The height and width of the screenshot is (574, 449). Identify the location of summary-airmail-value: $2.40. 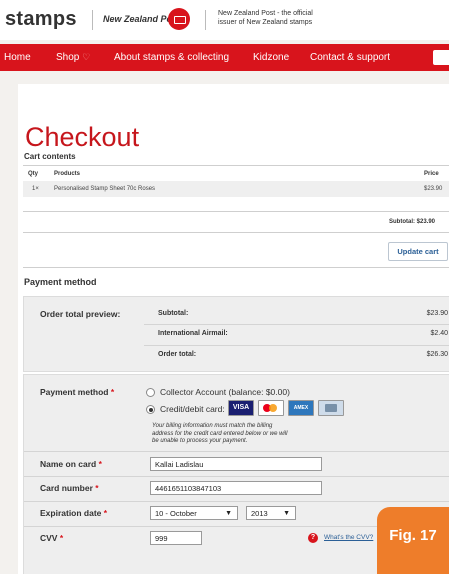
(439, 333).